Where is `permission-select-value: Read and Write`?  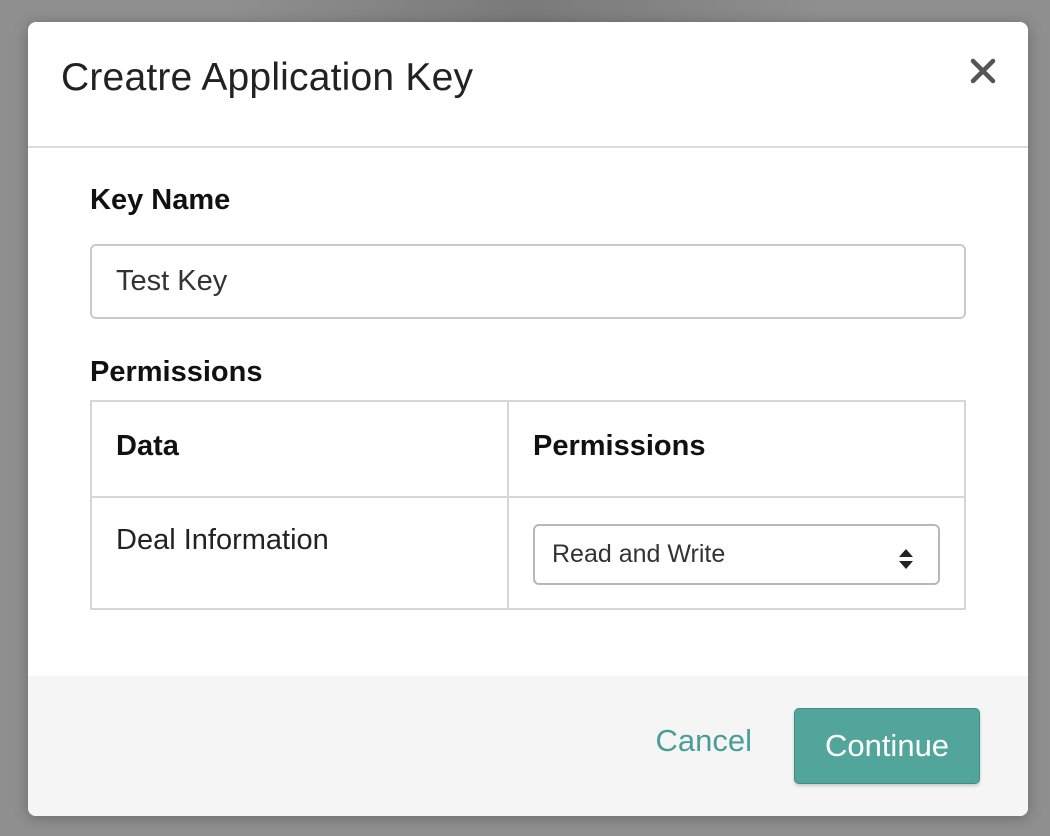
permission-select-value: Read and Write is located at coordinates (639, 554).